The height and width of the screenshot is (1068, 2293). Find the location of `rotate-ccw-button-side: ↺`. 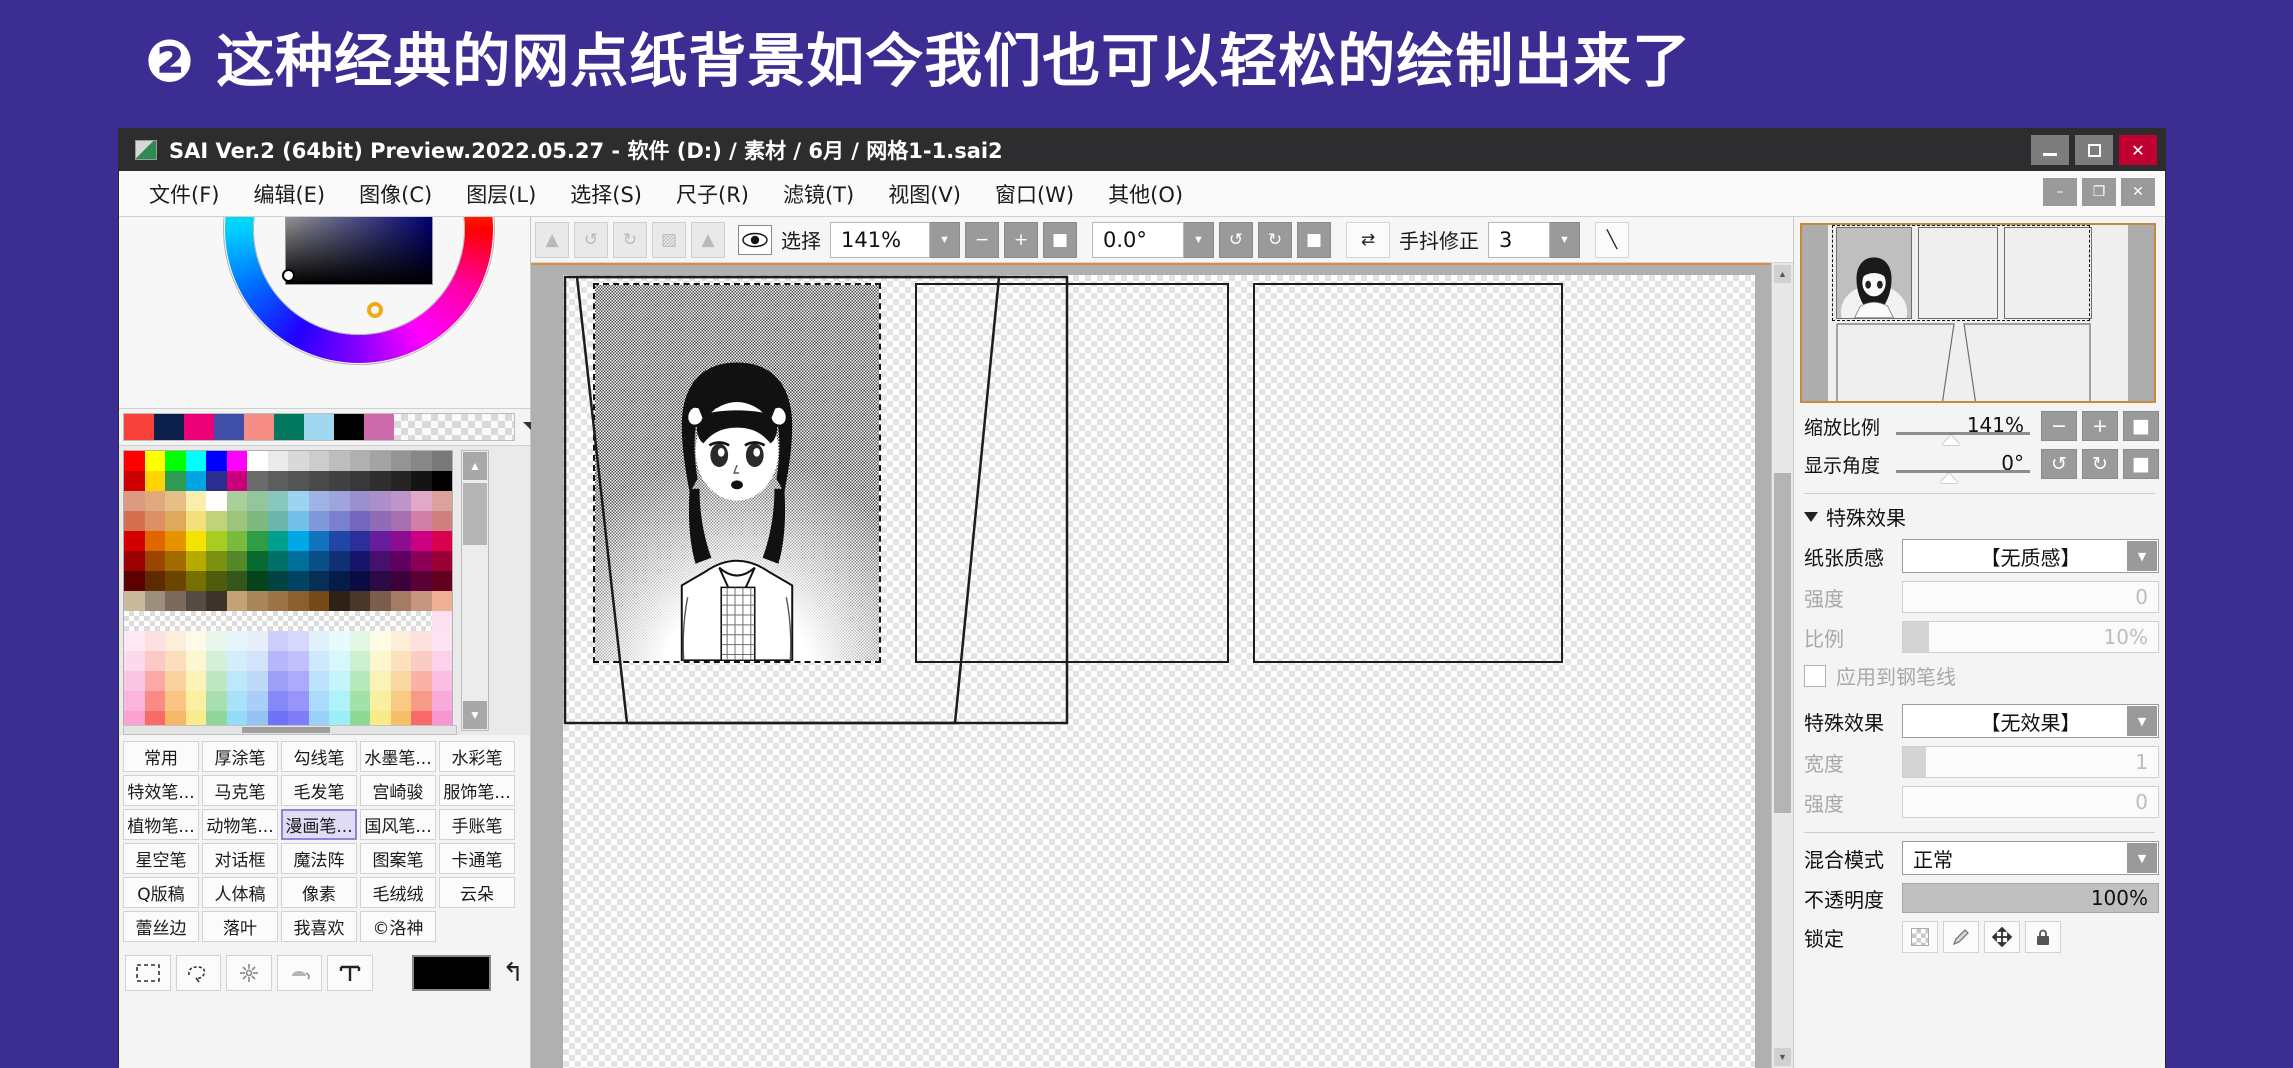

rotate-ccw-button-side: ↺ is located at coordinates (2059, 464).